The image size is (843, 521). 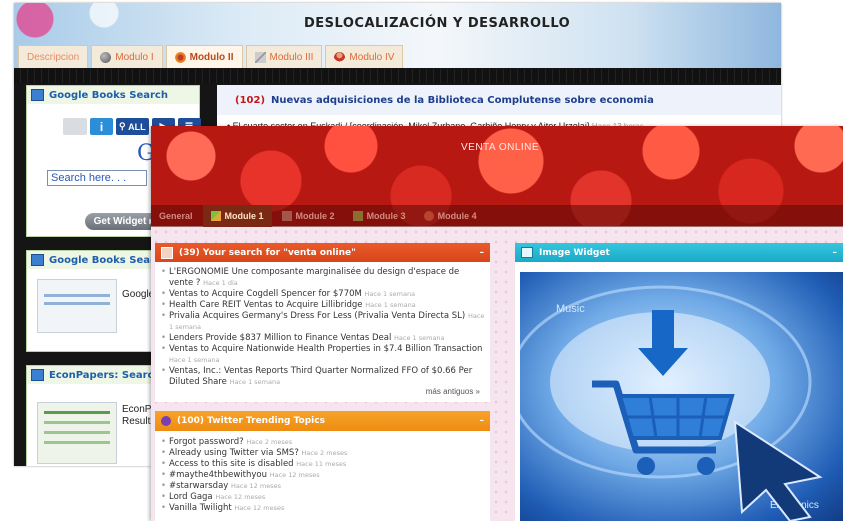 What do you see at coordinates (206, 442) in the screenshot?
I see `item-text: Forgot password?` at bounding box center [206, 442].